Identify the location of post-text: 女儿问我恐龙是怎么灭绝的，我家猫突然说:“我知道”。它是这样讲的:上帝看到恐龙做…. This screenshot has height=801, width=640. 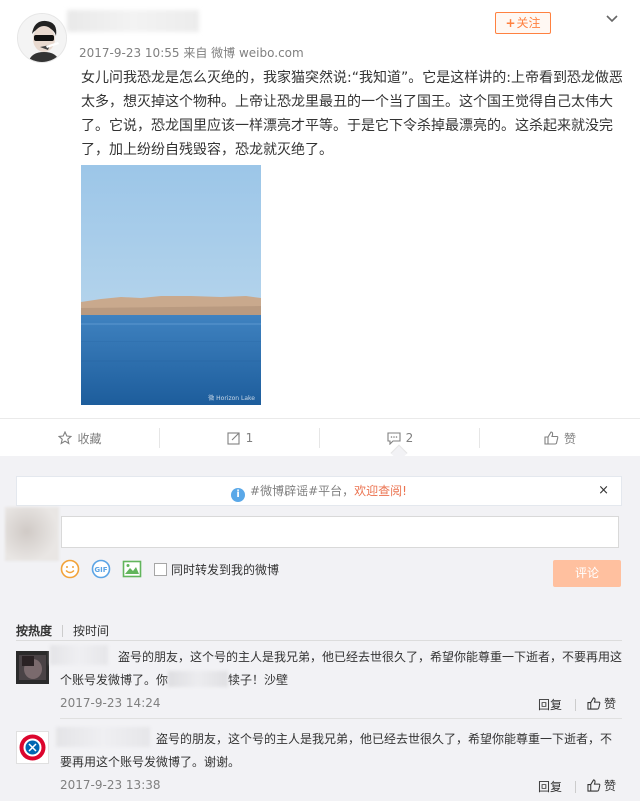
(352, 114).